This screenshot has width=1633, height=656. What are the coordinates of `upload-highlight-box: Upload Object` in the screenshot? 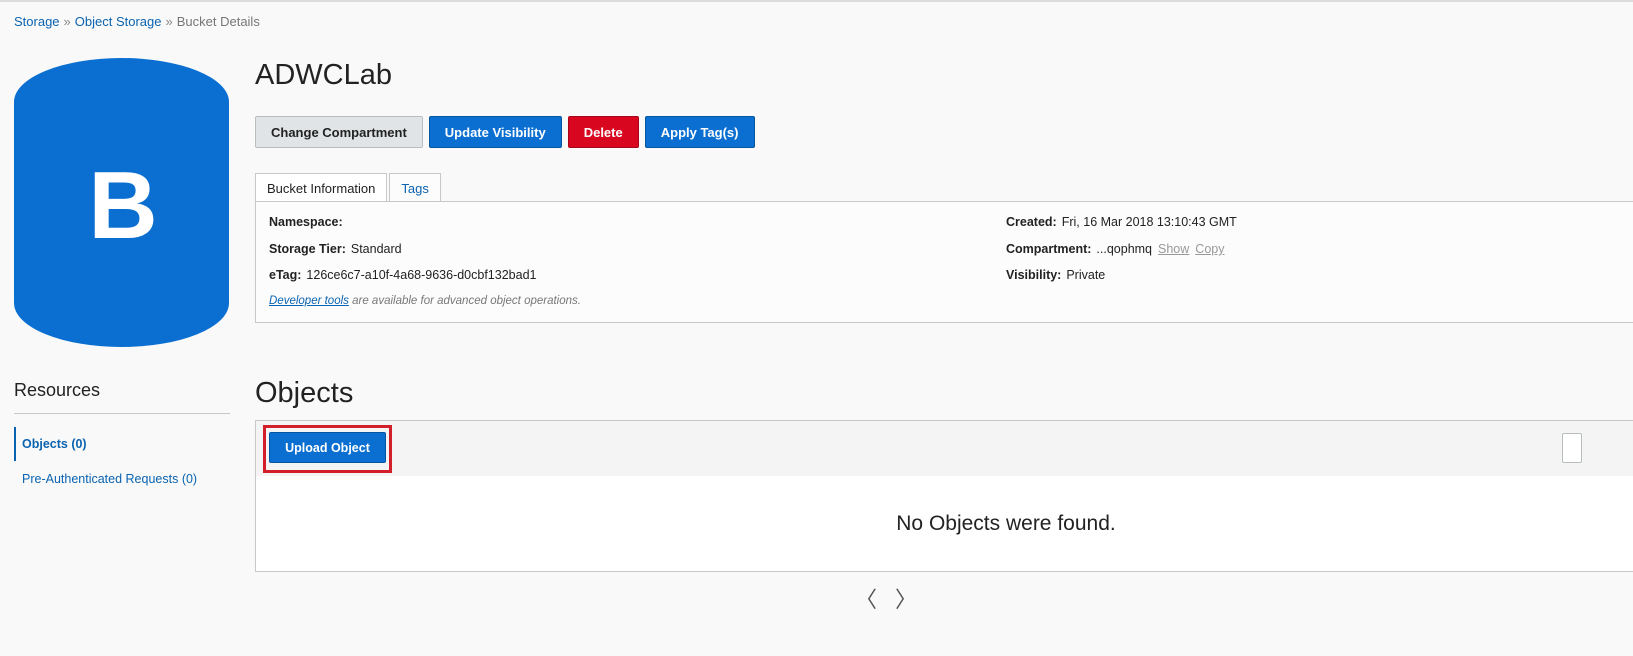 It's located at (327, 449).